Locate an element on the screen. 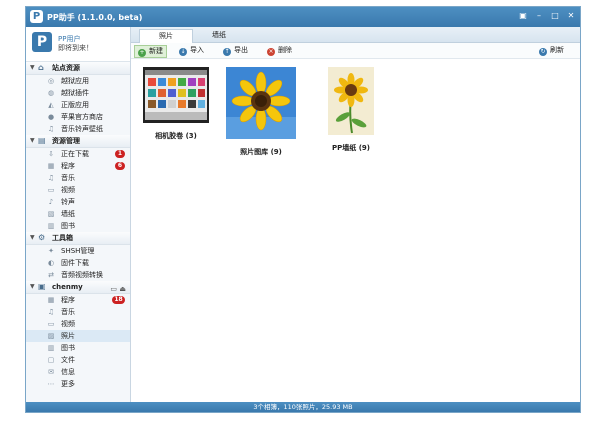 The image size is (600, 424). sidebar-item: ▦ 程序 18 is located at coordinates (78, 300).